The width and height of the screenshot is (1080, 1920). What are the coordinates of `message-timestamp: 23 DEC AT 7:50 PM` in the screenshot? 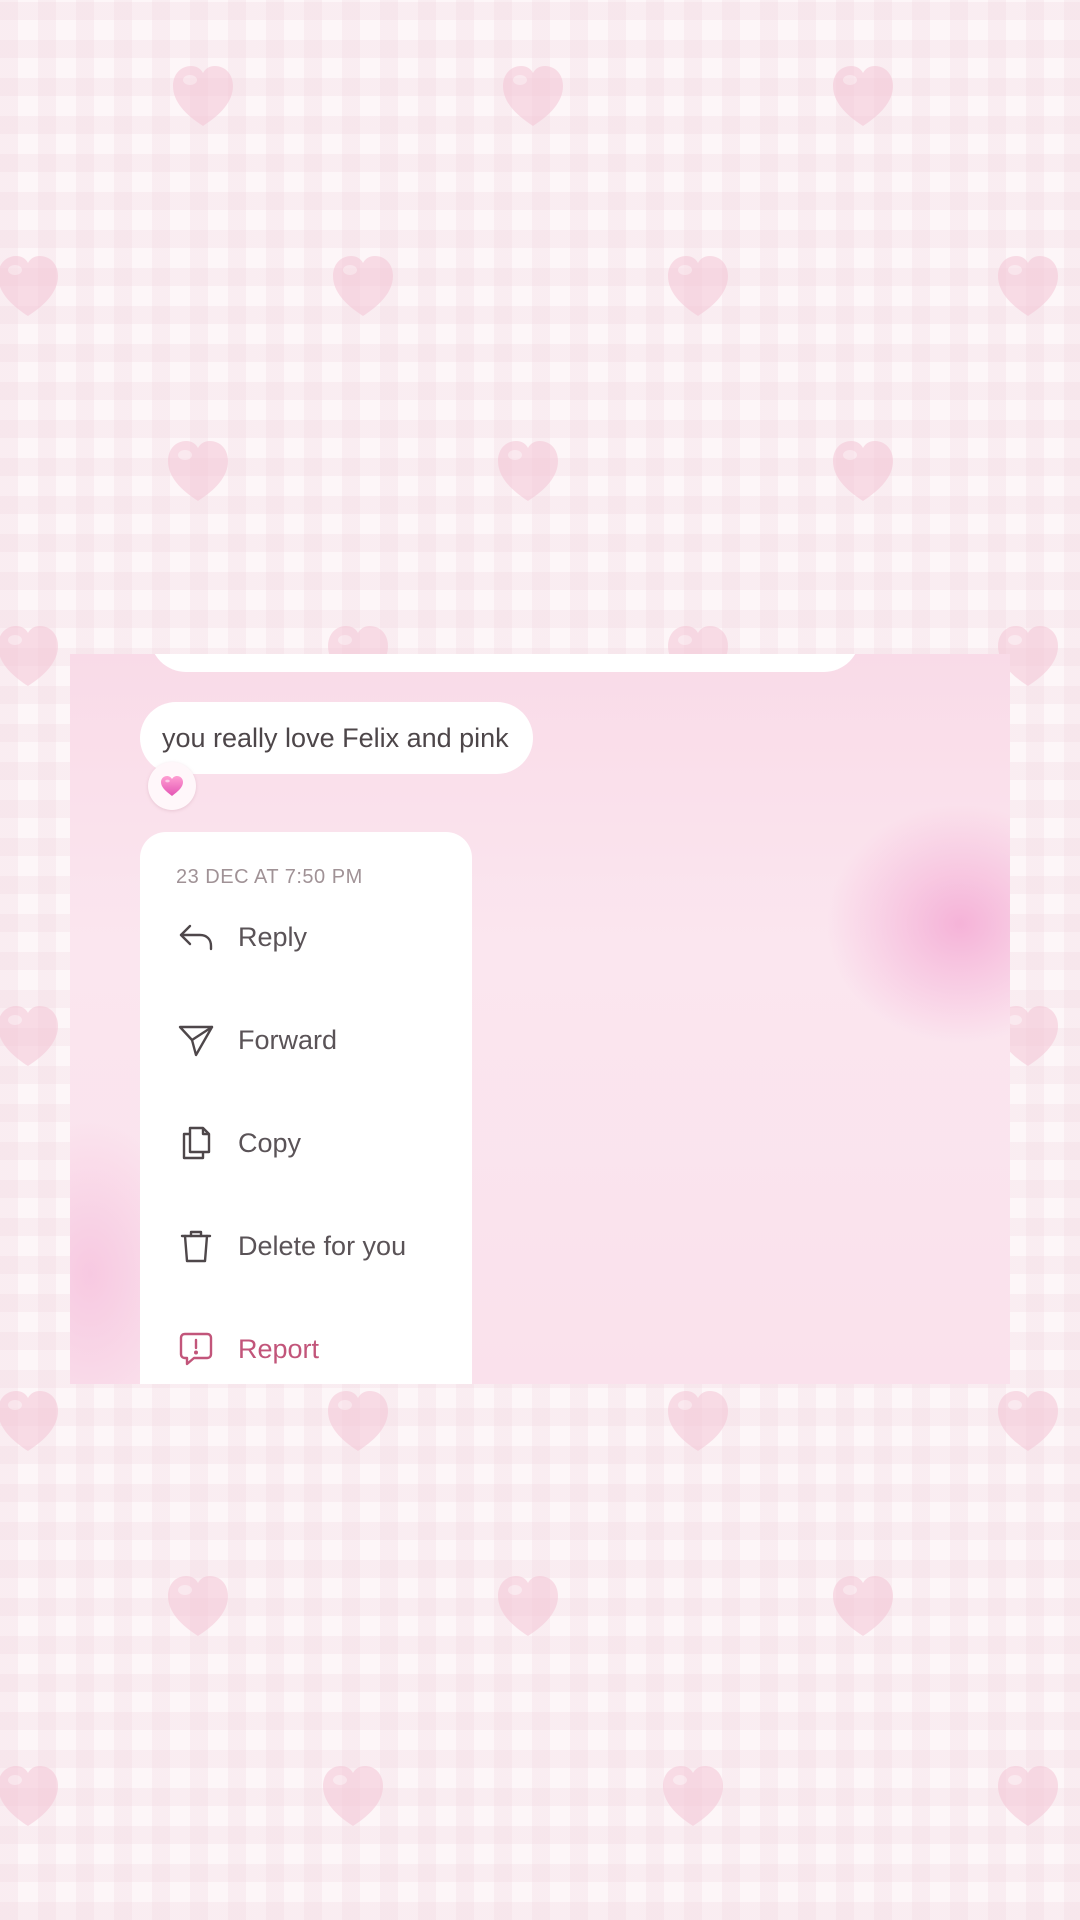 It's located at (269, 877).